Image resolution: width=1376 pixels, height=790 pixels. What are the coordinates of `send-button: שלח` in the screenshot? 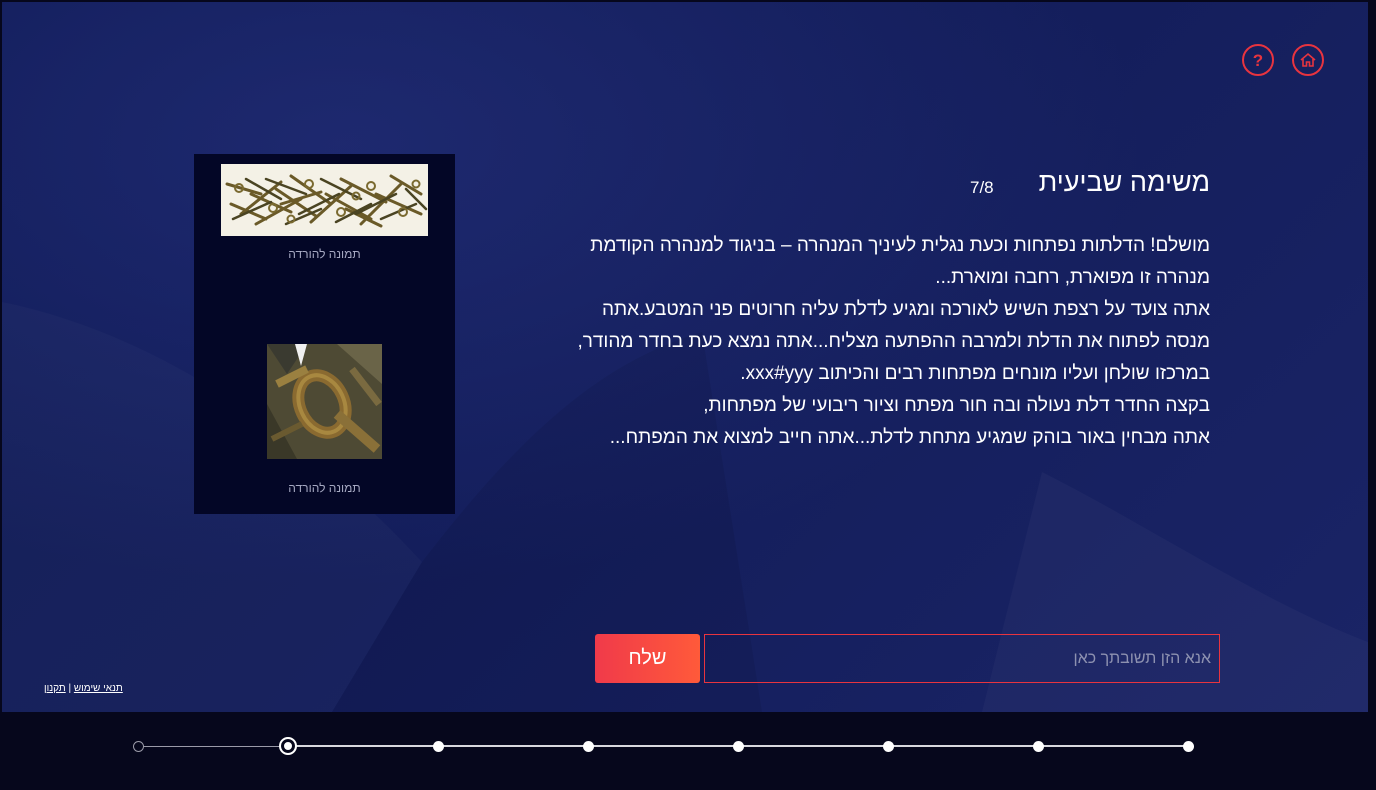 It's located at (647, 658).